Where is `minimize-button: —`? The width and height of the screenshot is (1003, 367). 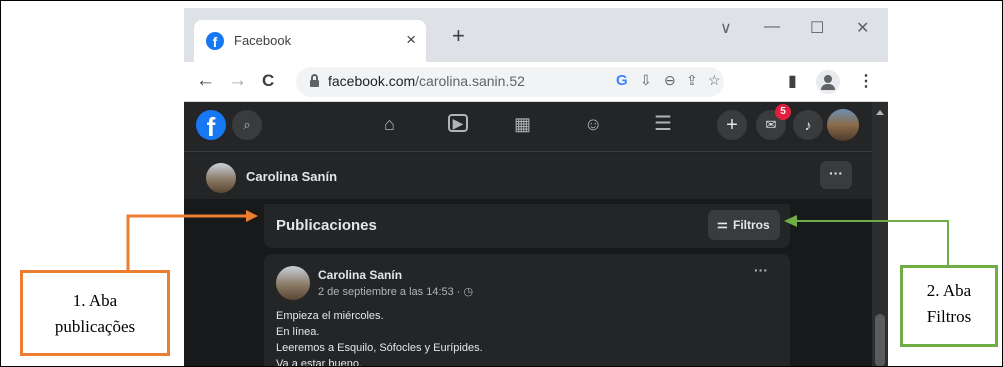 minimize-button: — is located at coordinates (772, 27).